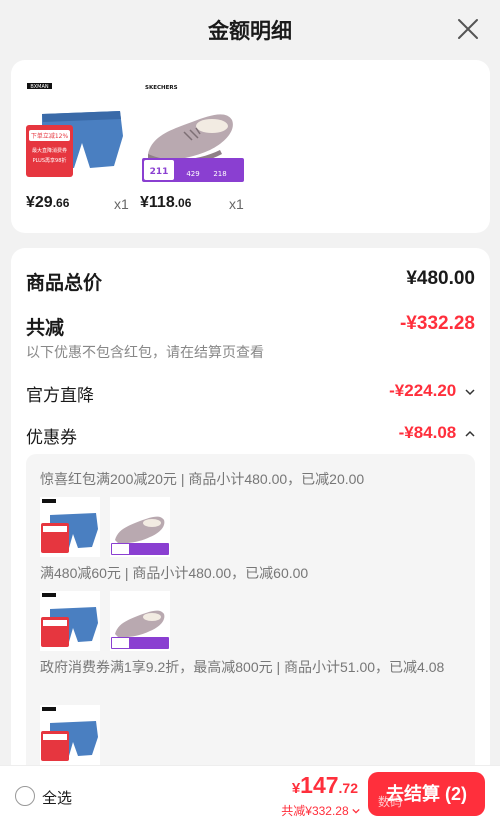 Image resolution: width=500 pixels, height=820 pixels. Describe the element at coordinates (157, 202) in the screenshot. I see `price-integer: ¥118` at that location.